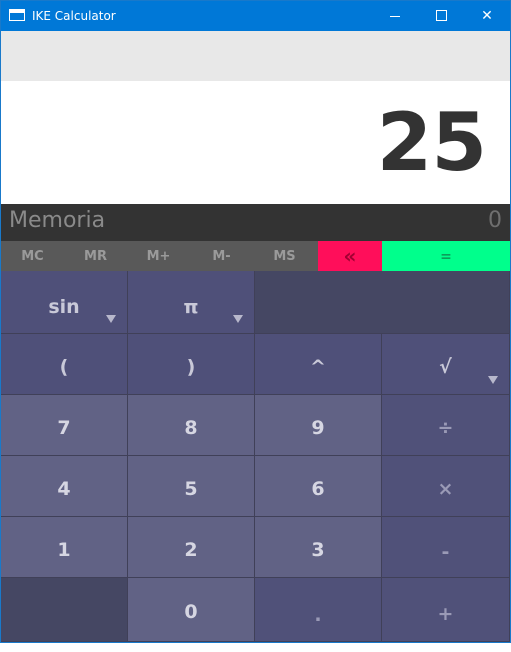 This screenshot has width=511, height=652. What do you see at coordinates (255, 56) in the screenshot?
I see `history-area` at bounding box center [255, 56].